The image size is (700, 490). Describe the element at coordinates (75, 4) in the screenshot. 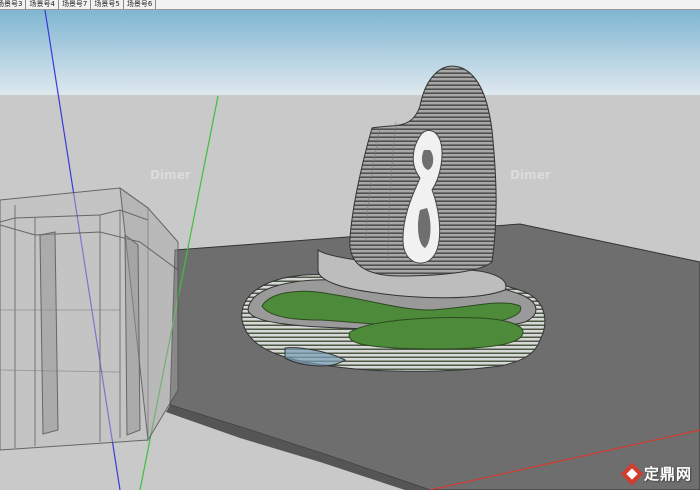

I see `tab-scene-7: 场景号7` at that location.